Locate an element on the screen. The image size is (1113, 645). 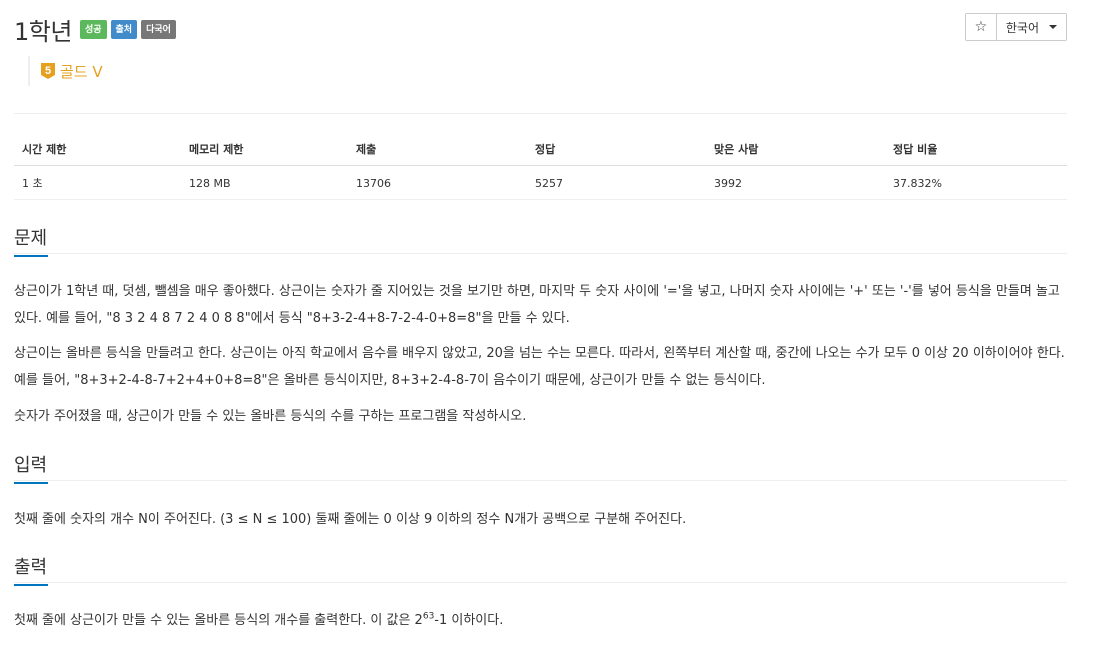
header-solved-users: 맞은 사람 is located at coordinates (795, 150).